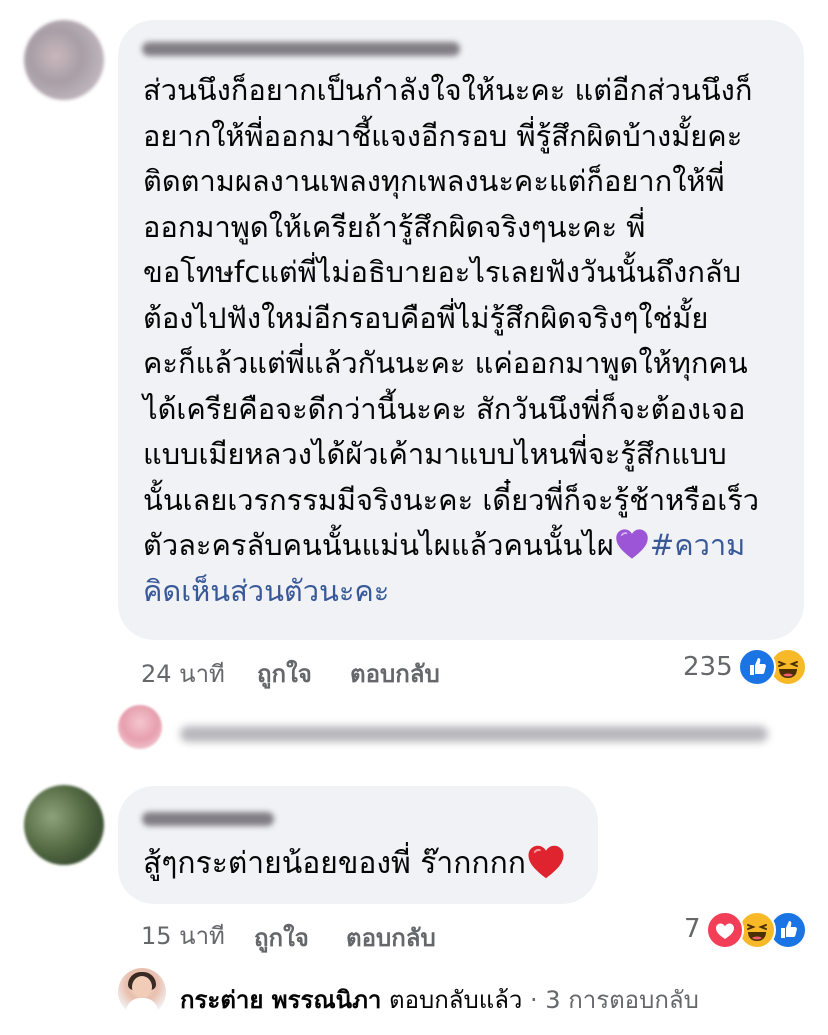 This screenshot has width=828, height=1035. What do you see at coordinates (281, 1000) in the screenshot?
I see `replier-name: กระต่าย พรรณนิภา` at bounding box center [281, 1000].